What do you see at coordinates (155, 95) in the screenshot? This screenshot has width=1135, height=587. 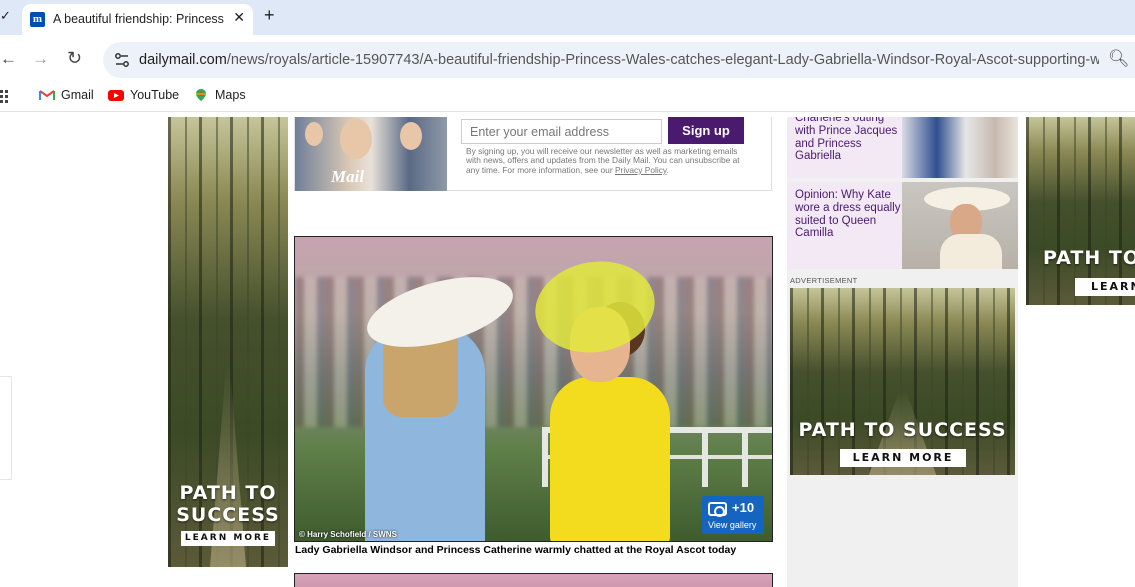 I see `bookmark-label: YouTube` at bounding box center [155, 95].